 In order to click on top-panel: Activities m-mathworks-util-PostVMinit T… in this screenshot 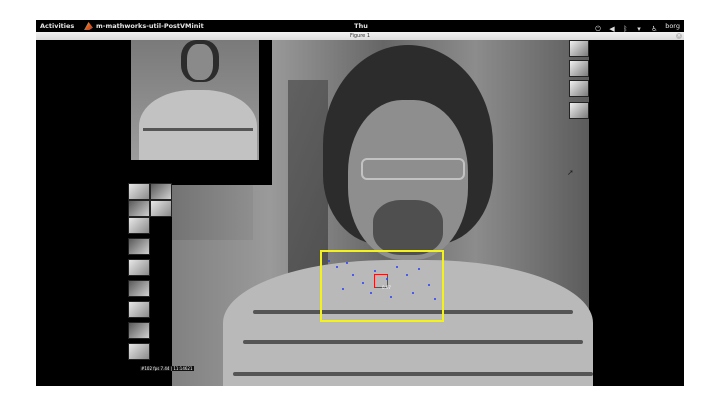, I will do `click(360, 31)`.